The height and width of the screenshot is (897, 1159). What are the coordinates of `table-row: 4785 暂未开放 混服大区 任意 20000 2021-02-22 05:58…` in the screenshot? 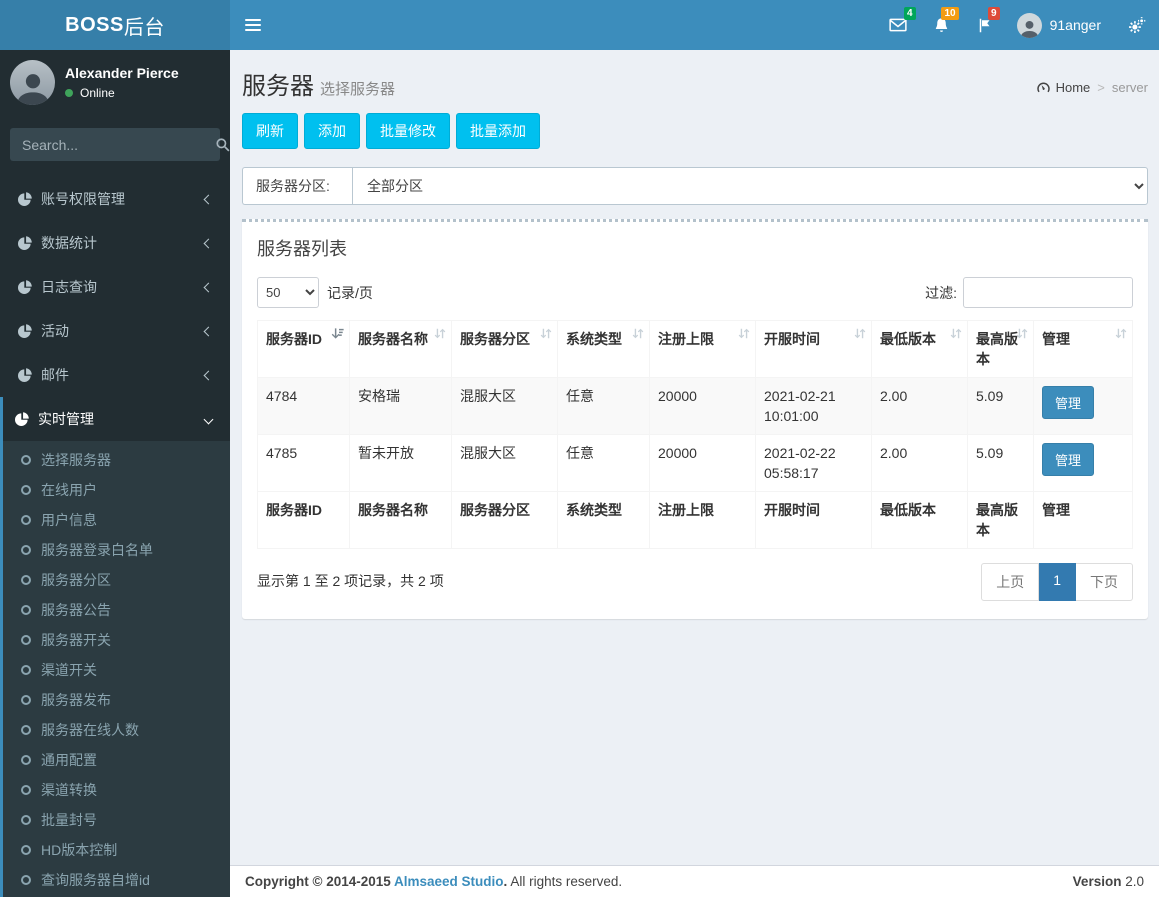 It's located at (695, 463).